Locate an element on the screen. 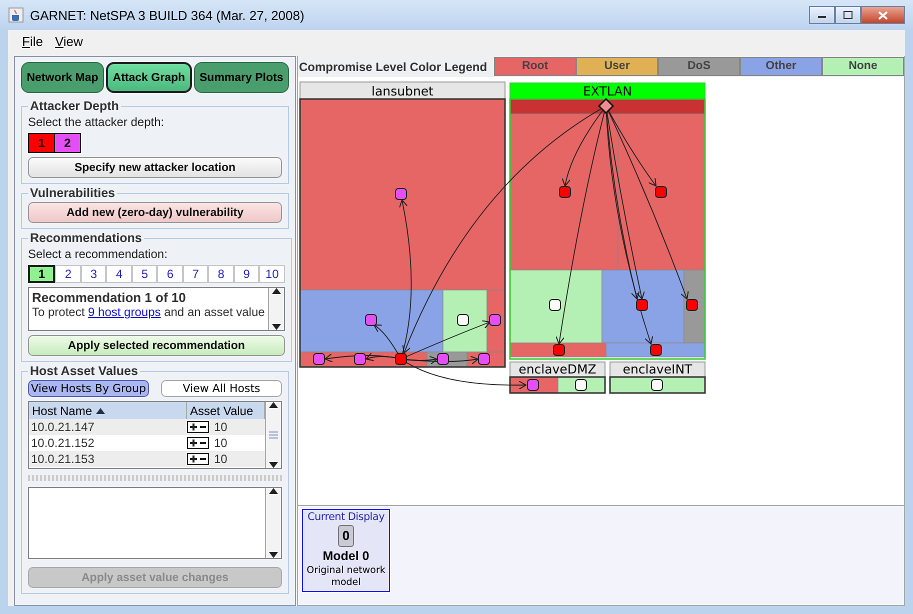 The width and height of the screenshot is (913, 614). close-icon is located at coordinates (883, 15).